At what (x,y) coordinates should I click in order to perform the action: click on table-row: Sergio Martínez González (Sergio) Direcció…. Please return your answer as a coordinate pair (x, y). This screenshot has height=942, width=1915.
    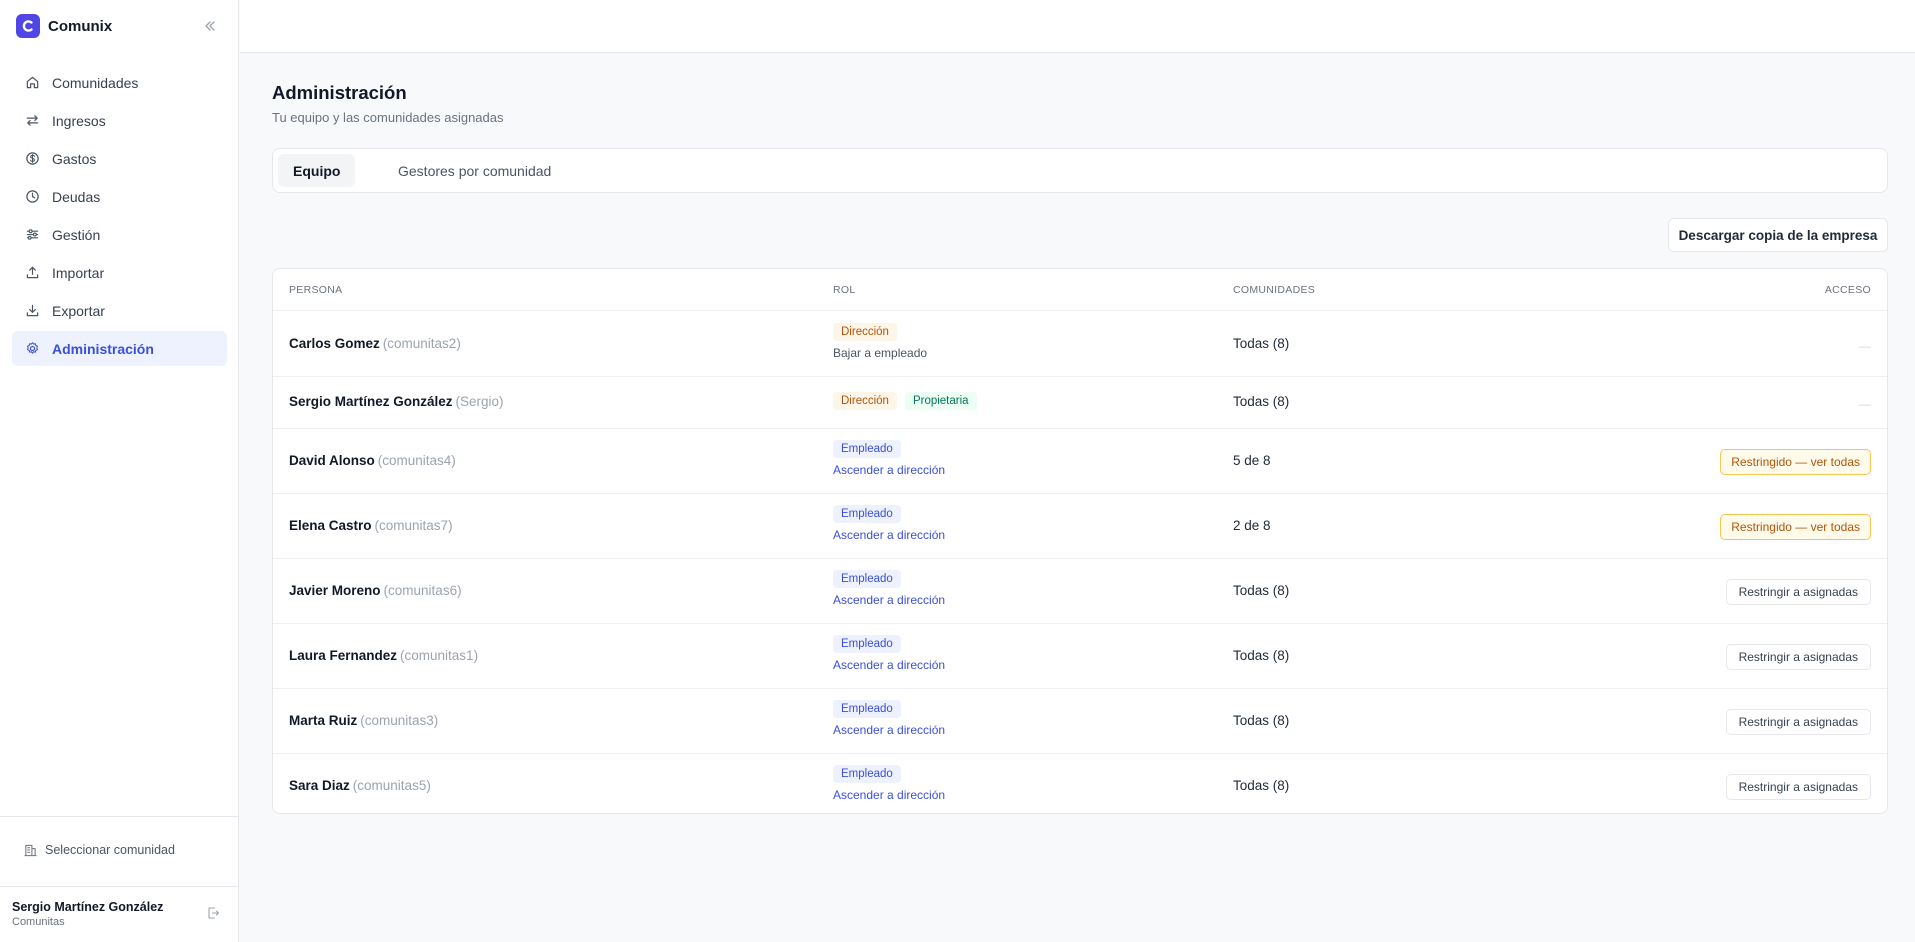
    Looking at the image, I should click on (1080, 403).